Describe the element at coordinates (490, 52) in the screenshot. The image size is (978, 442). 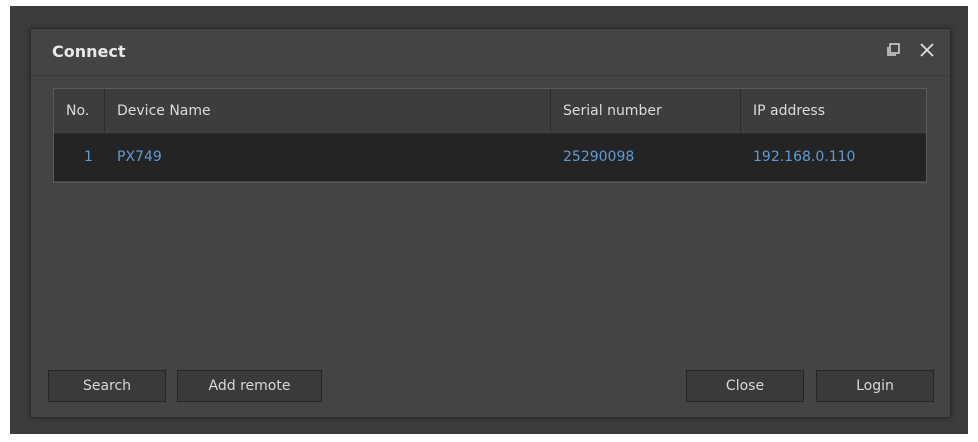
I see `dialog-titlebar: Connect` at that location.